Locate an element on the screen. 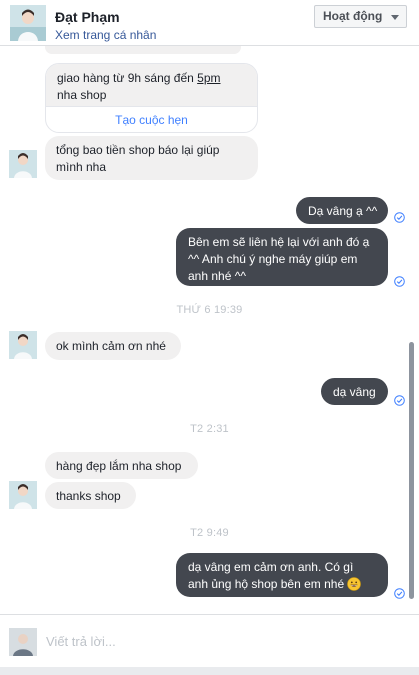  message-bubble-incoming: tổng bao tiền shop báo lại giúp mình nha is located at coordinates (151, 158).